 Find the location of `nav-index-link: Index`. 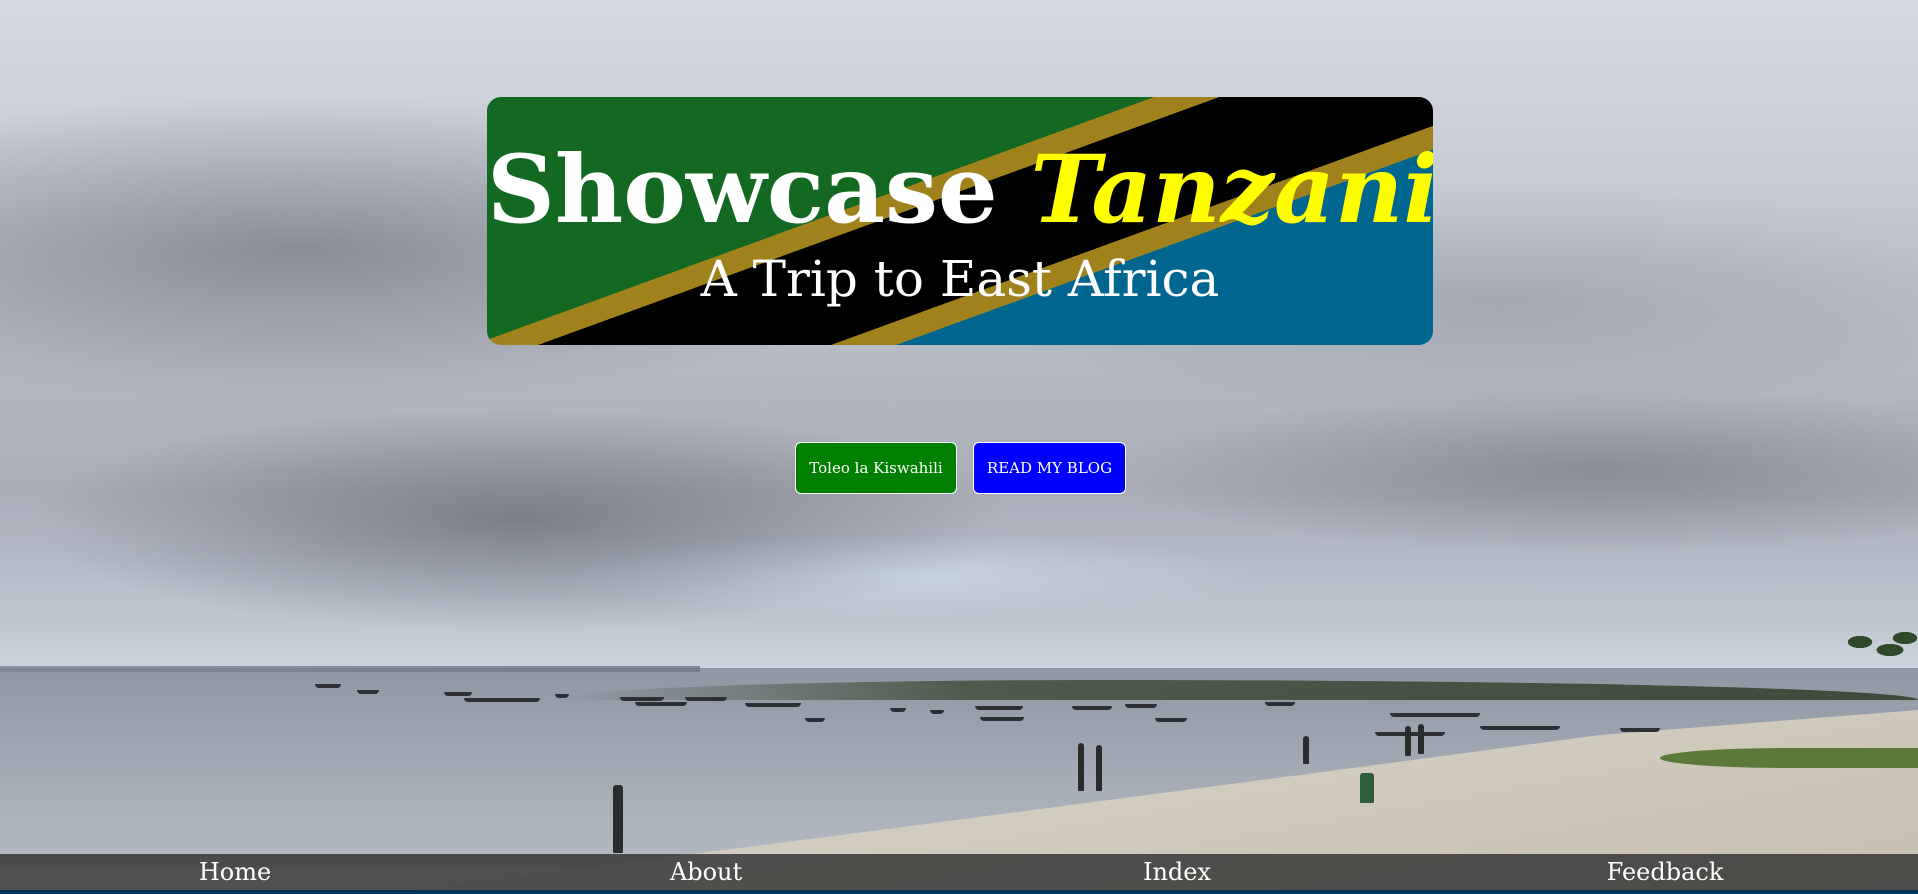

nav-index-link: Index is located at coordinates (1177, 872).